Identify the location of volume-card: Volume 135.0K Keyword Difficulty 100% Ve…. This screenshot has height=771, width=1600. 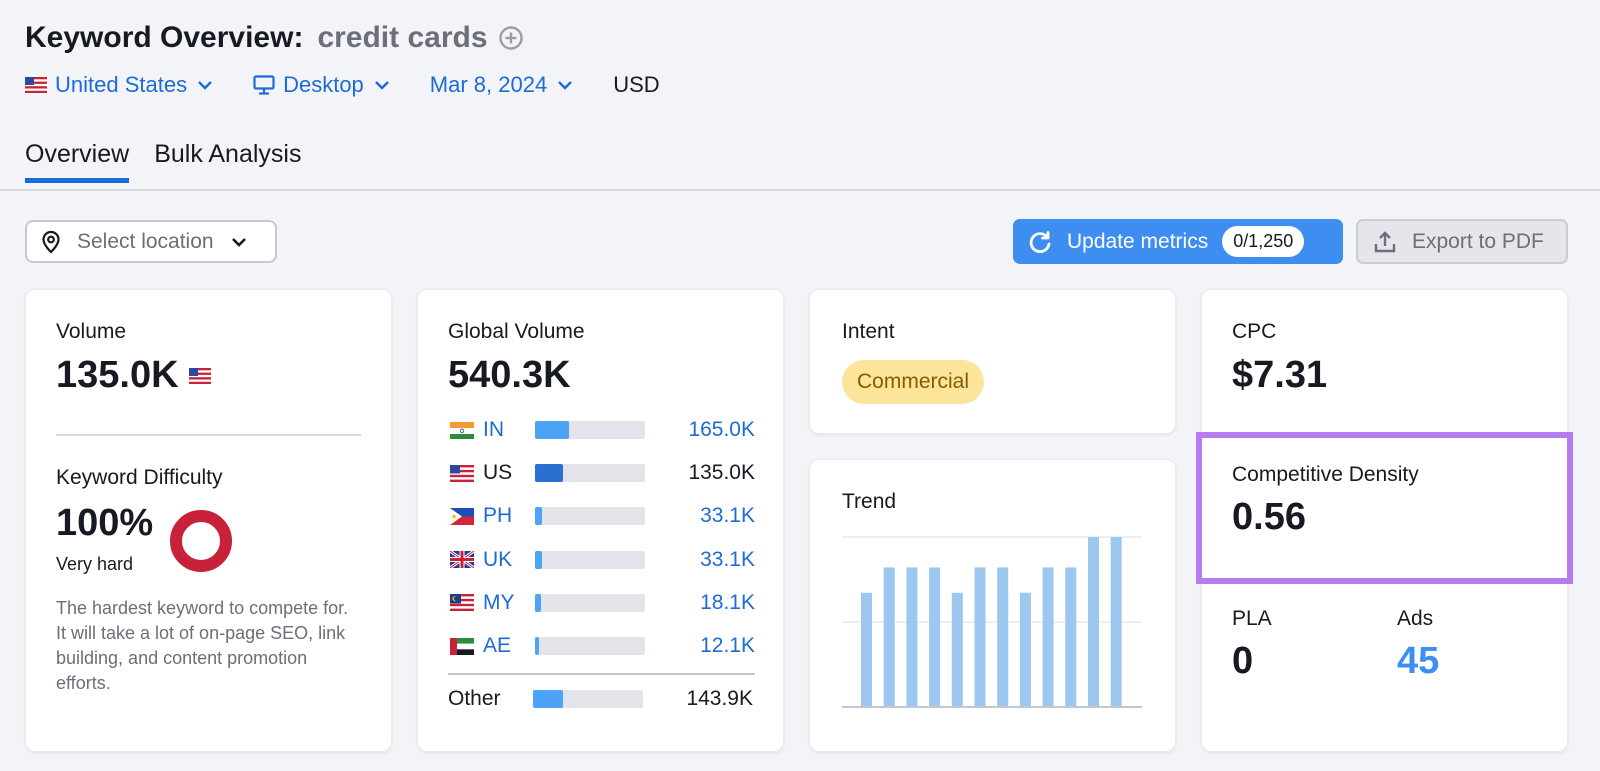
(208, 520).